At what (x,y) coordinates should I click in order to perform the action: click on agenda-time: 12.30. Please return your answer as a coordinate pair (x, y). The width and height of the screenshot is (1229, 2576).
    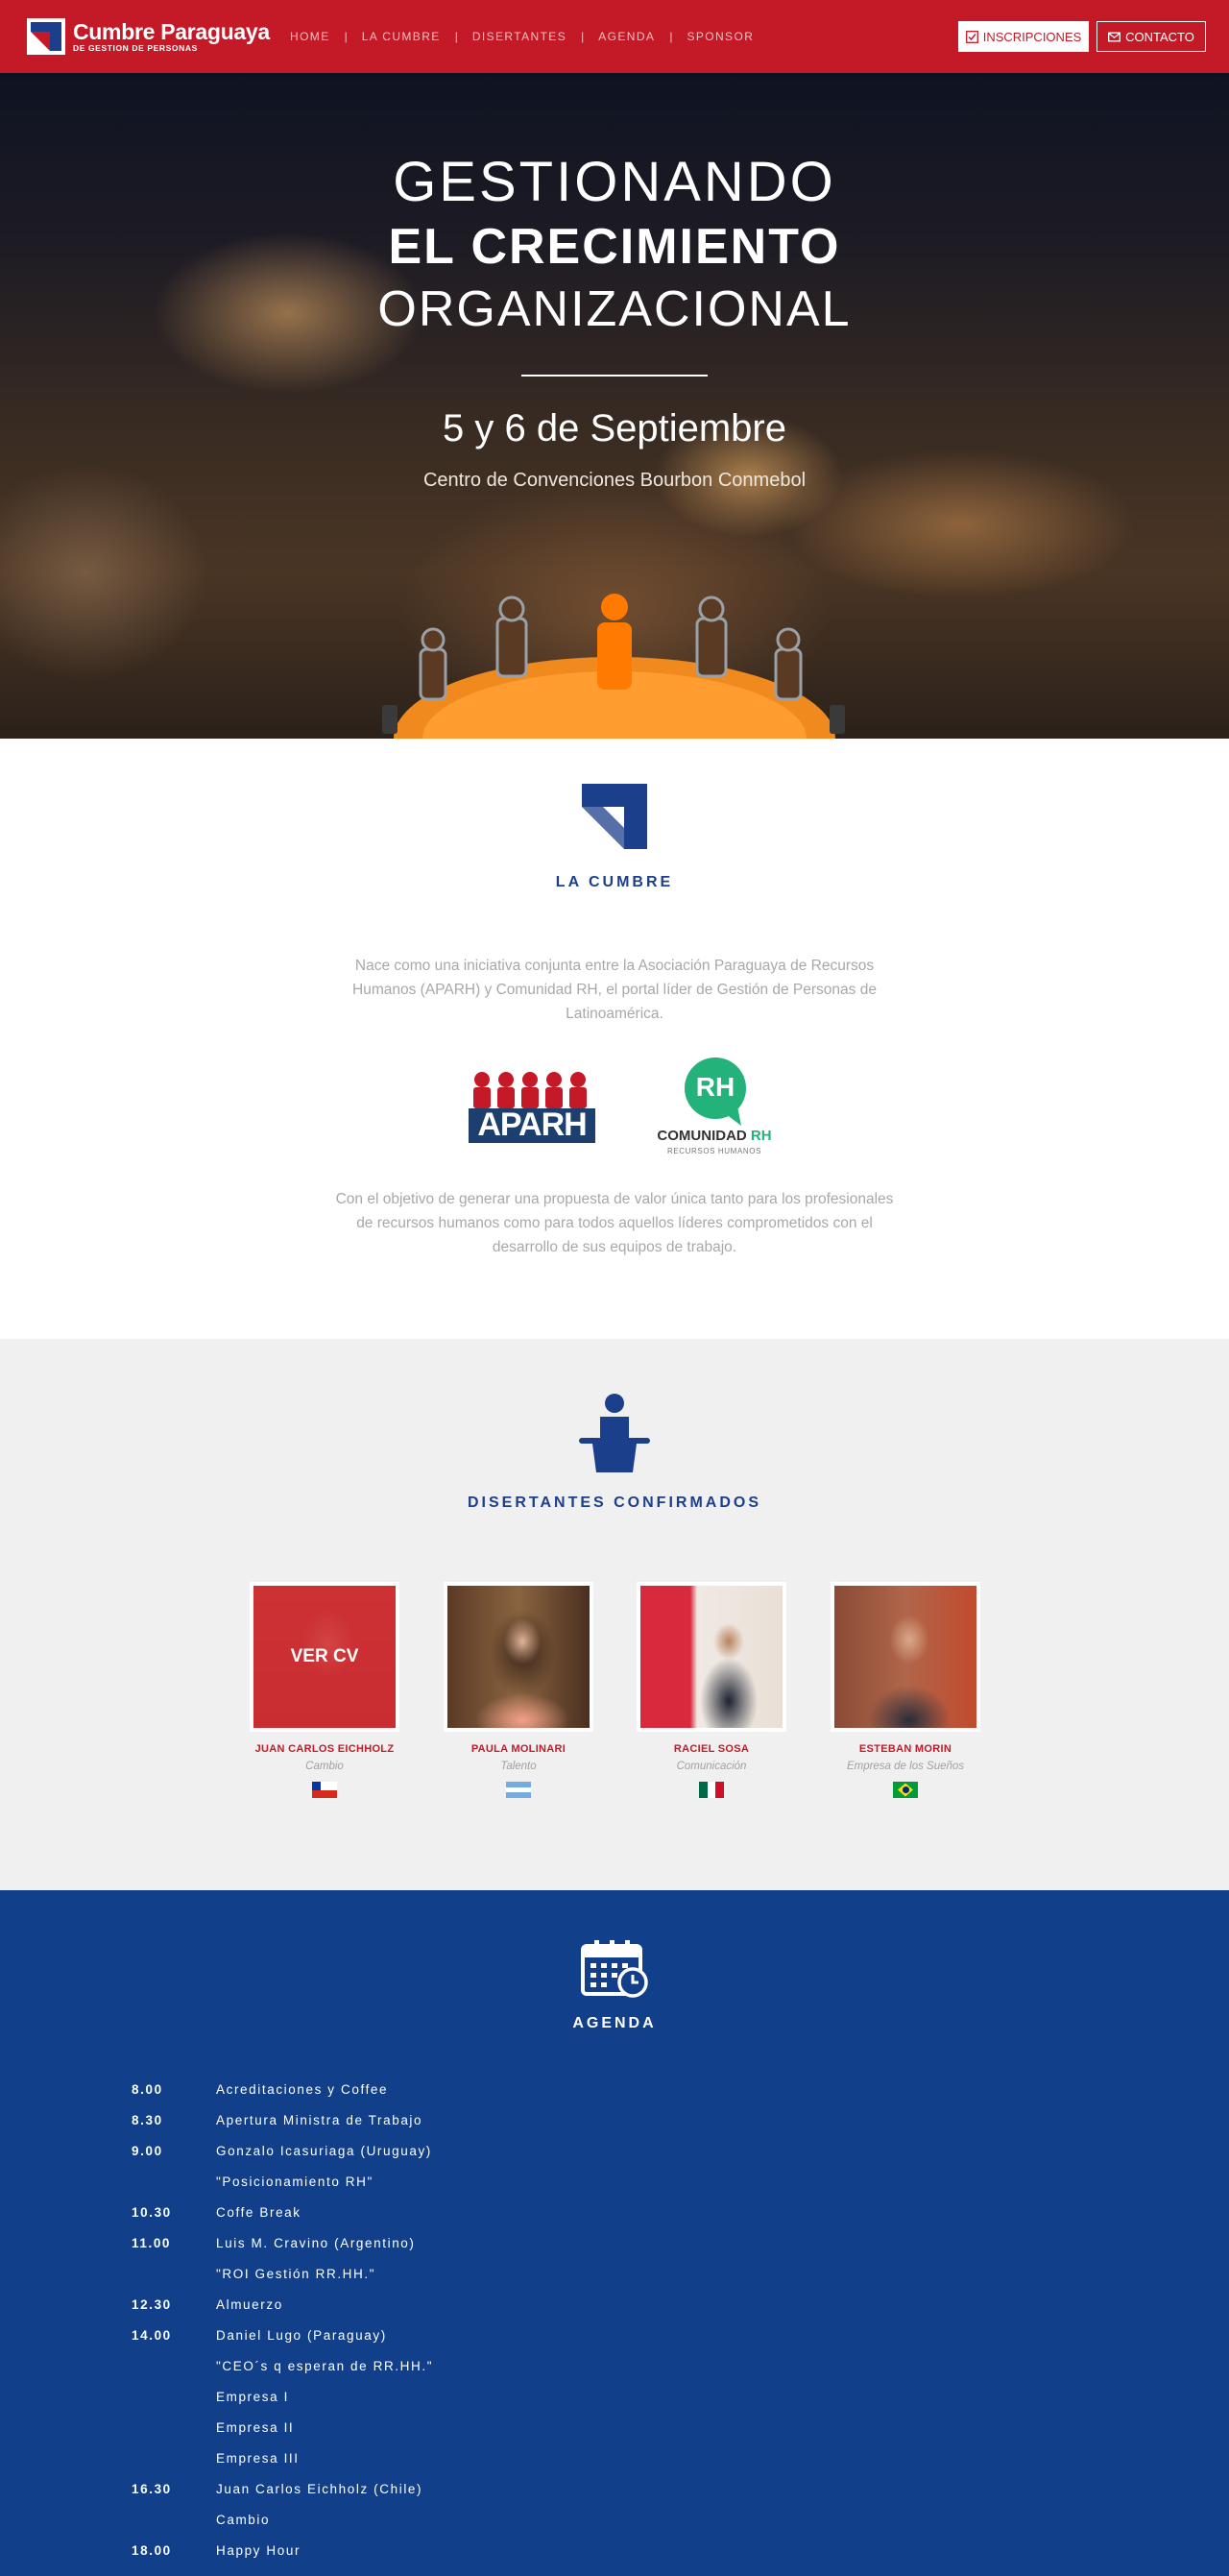
    Looking at the image, I should click on (152, 2304).